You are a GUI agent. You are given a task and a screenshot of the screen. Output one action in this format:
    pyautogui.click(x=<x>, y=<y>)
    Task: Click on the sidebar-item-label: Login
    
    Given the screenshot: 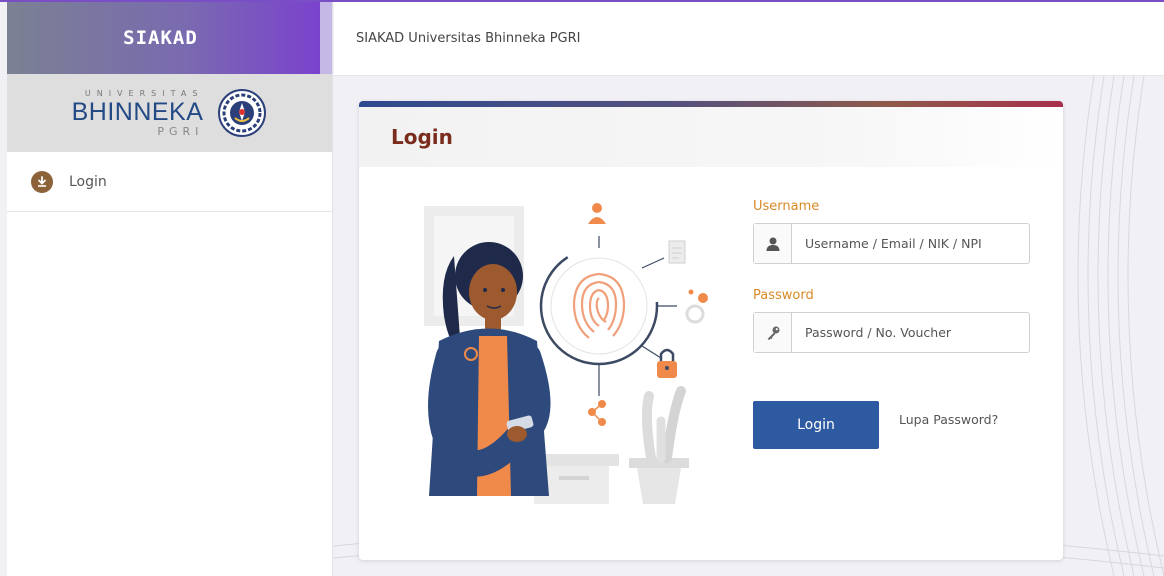 What is the action you would take?
    pyautogui.click(x=88, y=181)
    